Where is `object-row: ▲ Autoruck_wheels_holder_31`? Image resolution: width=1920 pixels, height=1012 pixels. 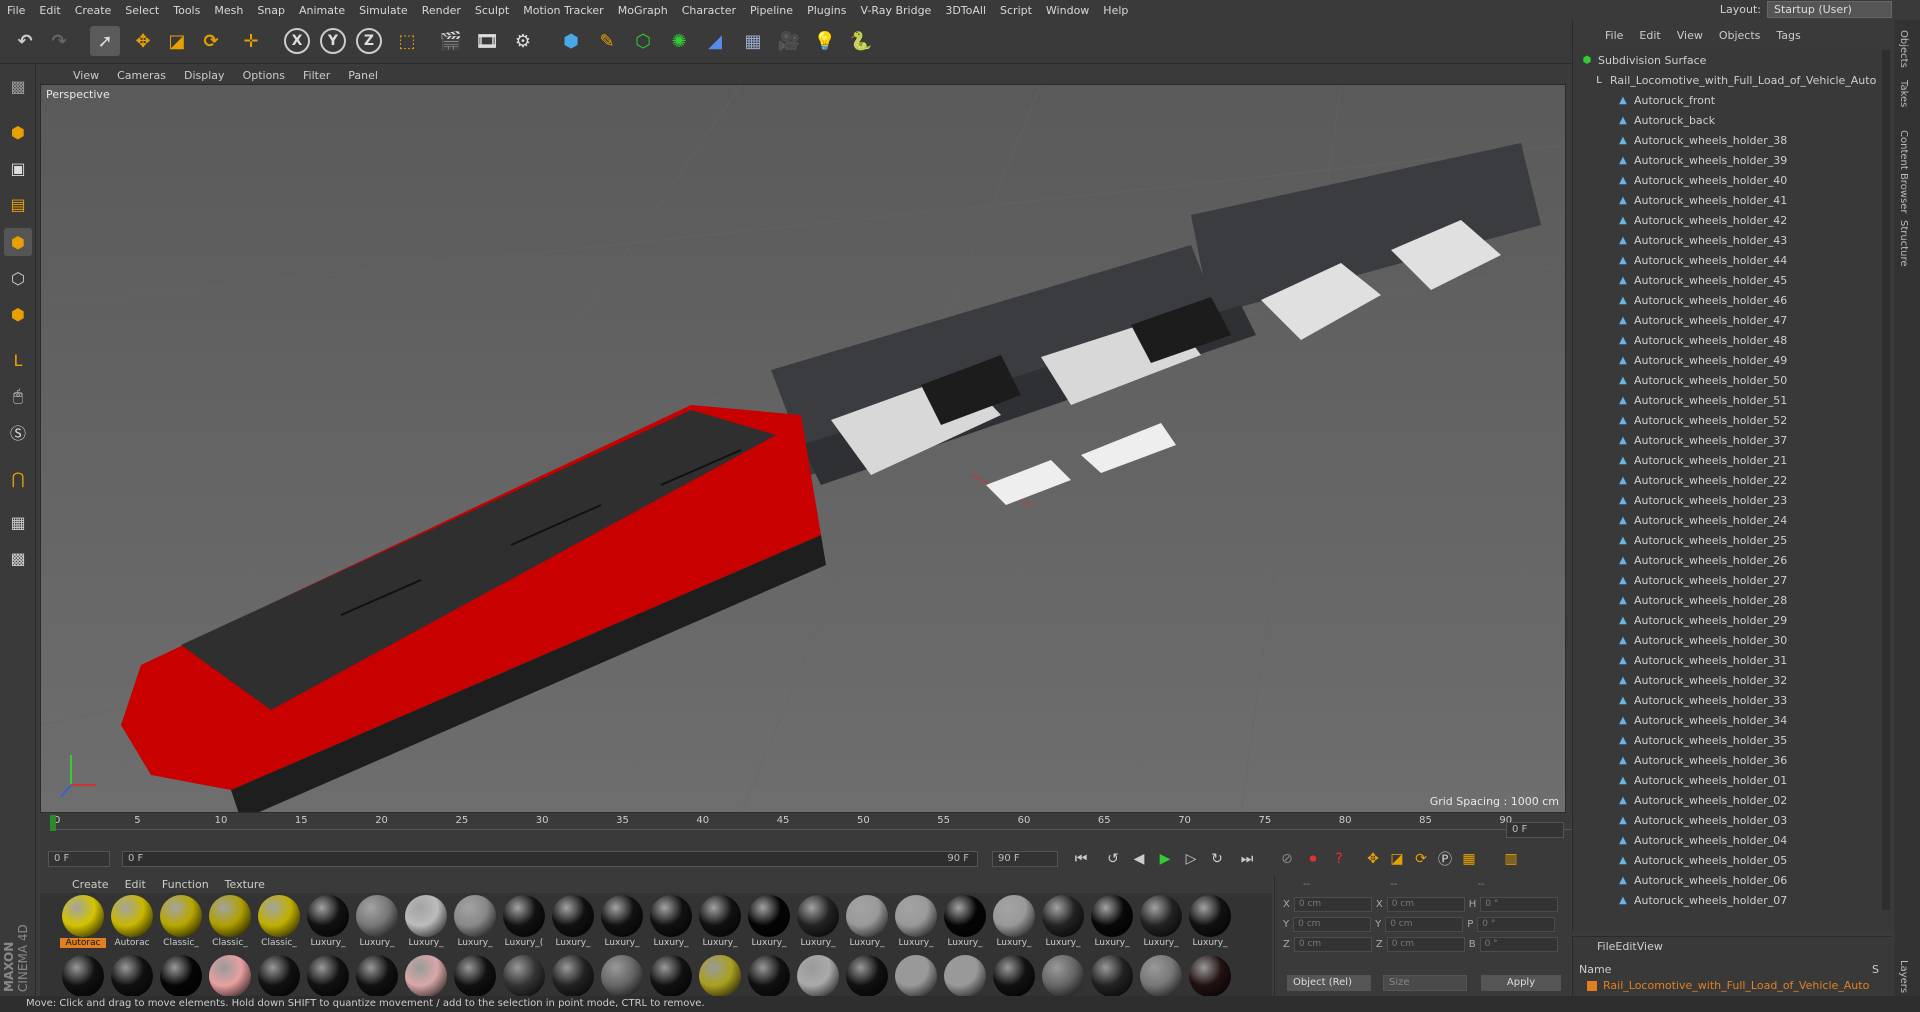
object-row: ▲ Autoruck_wheels_holder_31 is located at coordinates (1702, 660).